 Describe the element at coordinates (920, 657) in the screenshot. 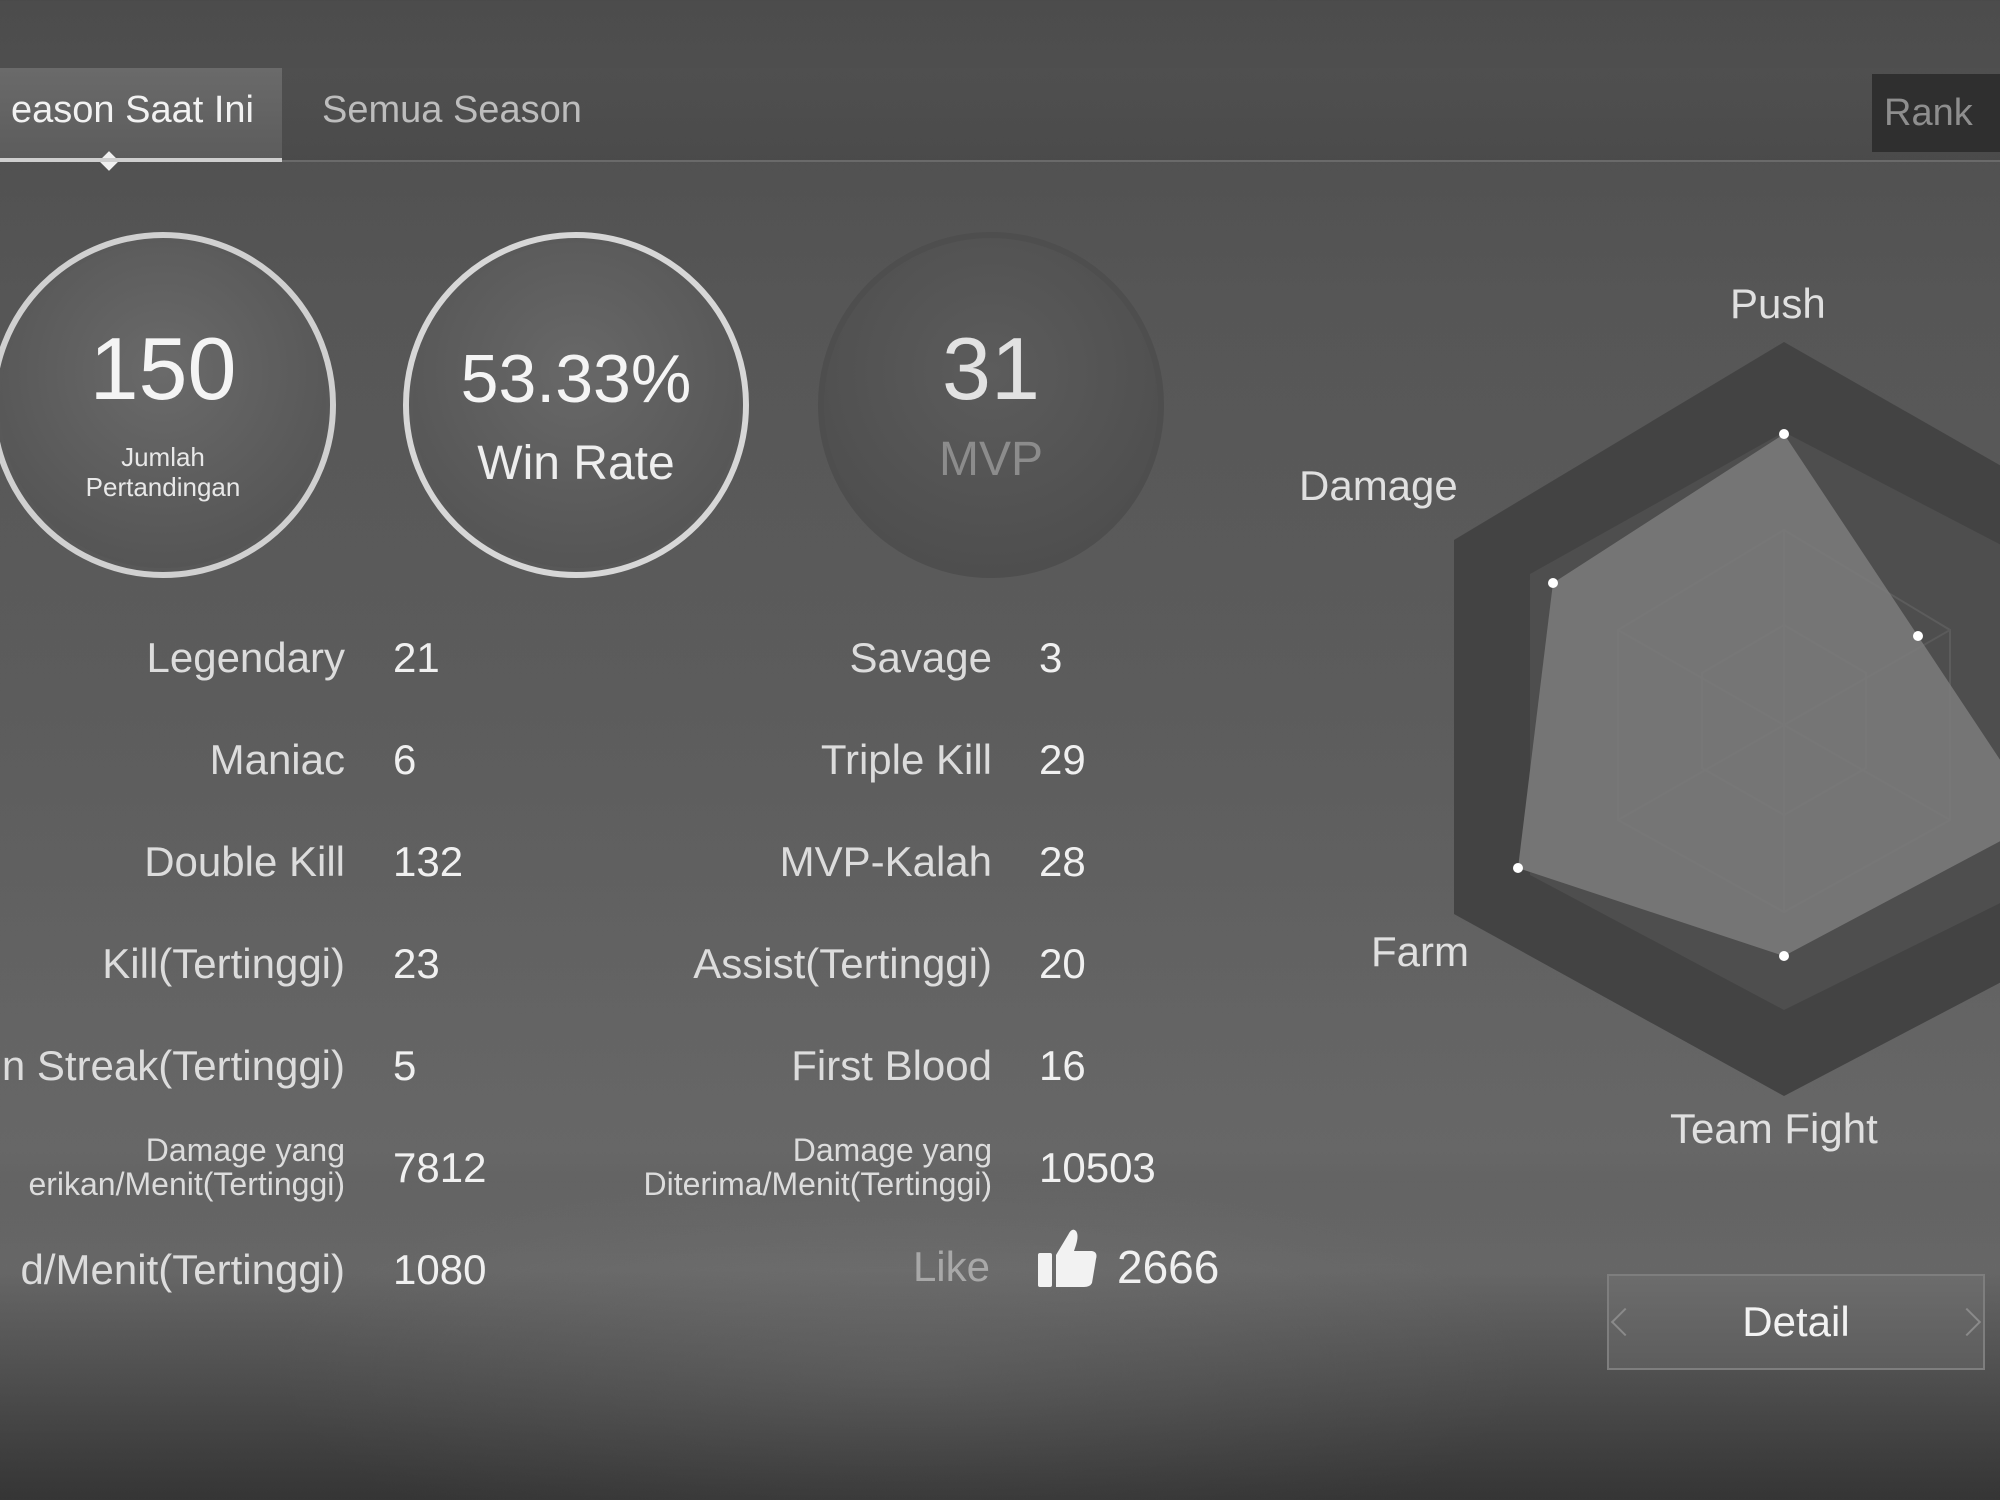

I see `stat-label-savage: Savage` at that location.